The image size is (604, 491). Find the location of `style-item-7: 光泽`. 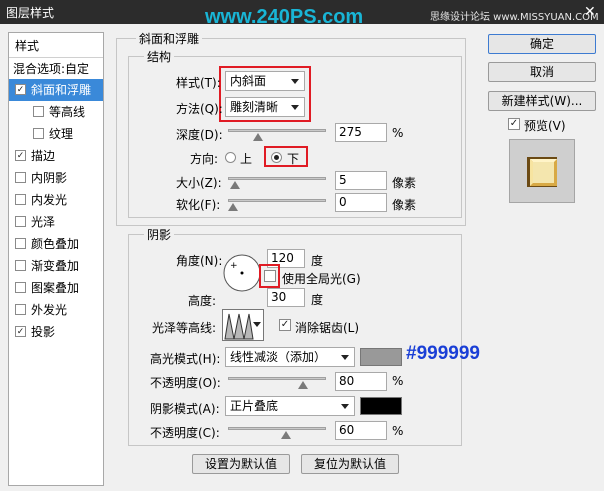

style-item-7: 光泽 is located at coordinates (56, 222).